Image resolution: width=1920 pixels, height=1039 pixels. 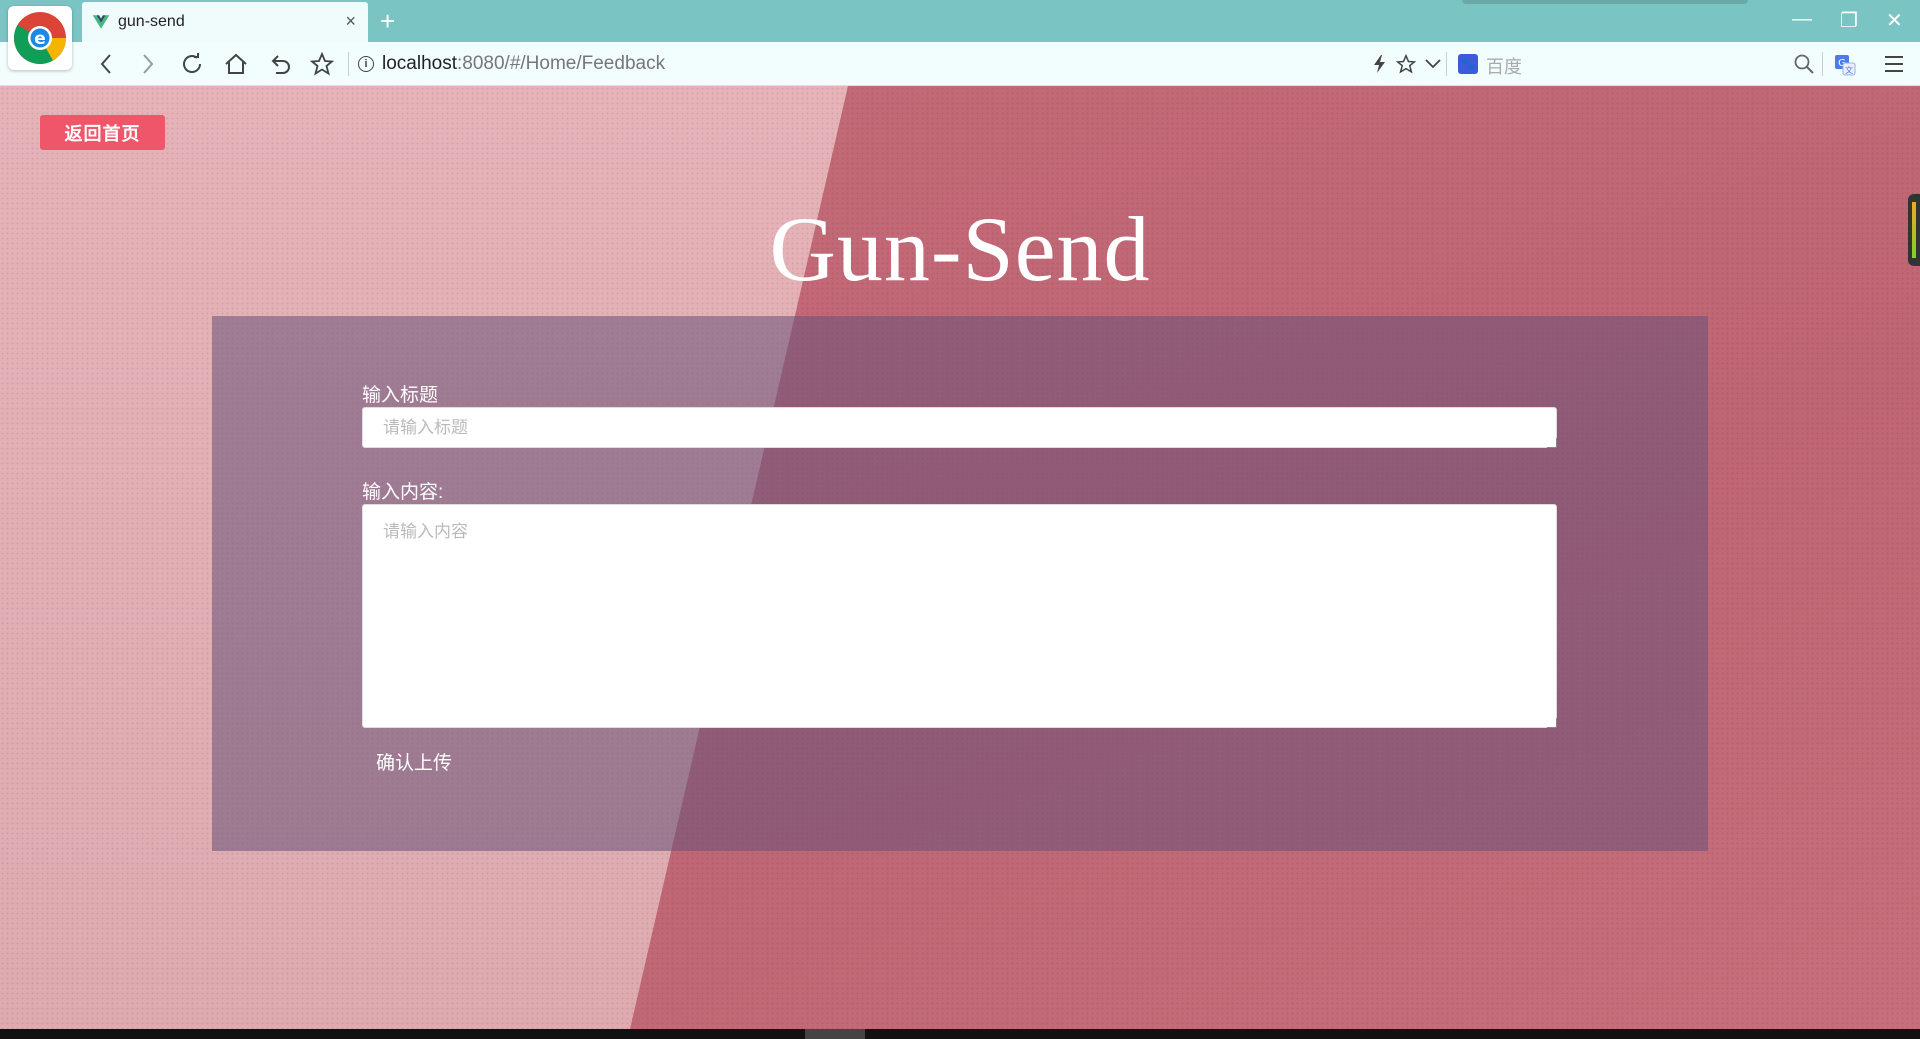 I want to click on baidu-icon: 🐾, so click(x=1468, y=64).